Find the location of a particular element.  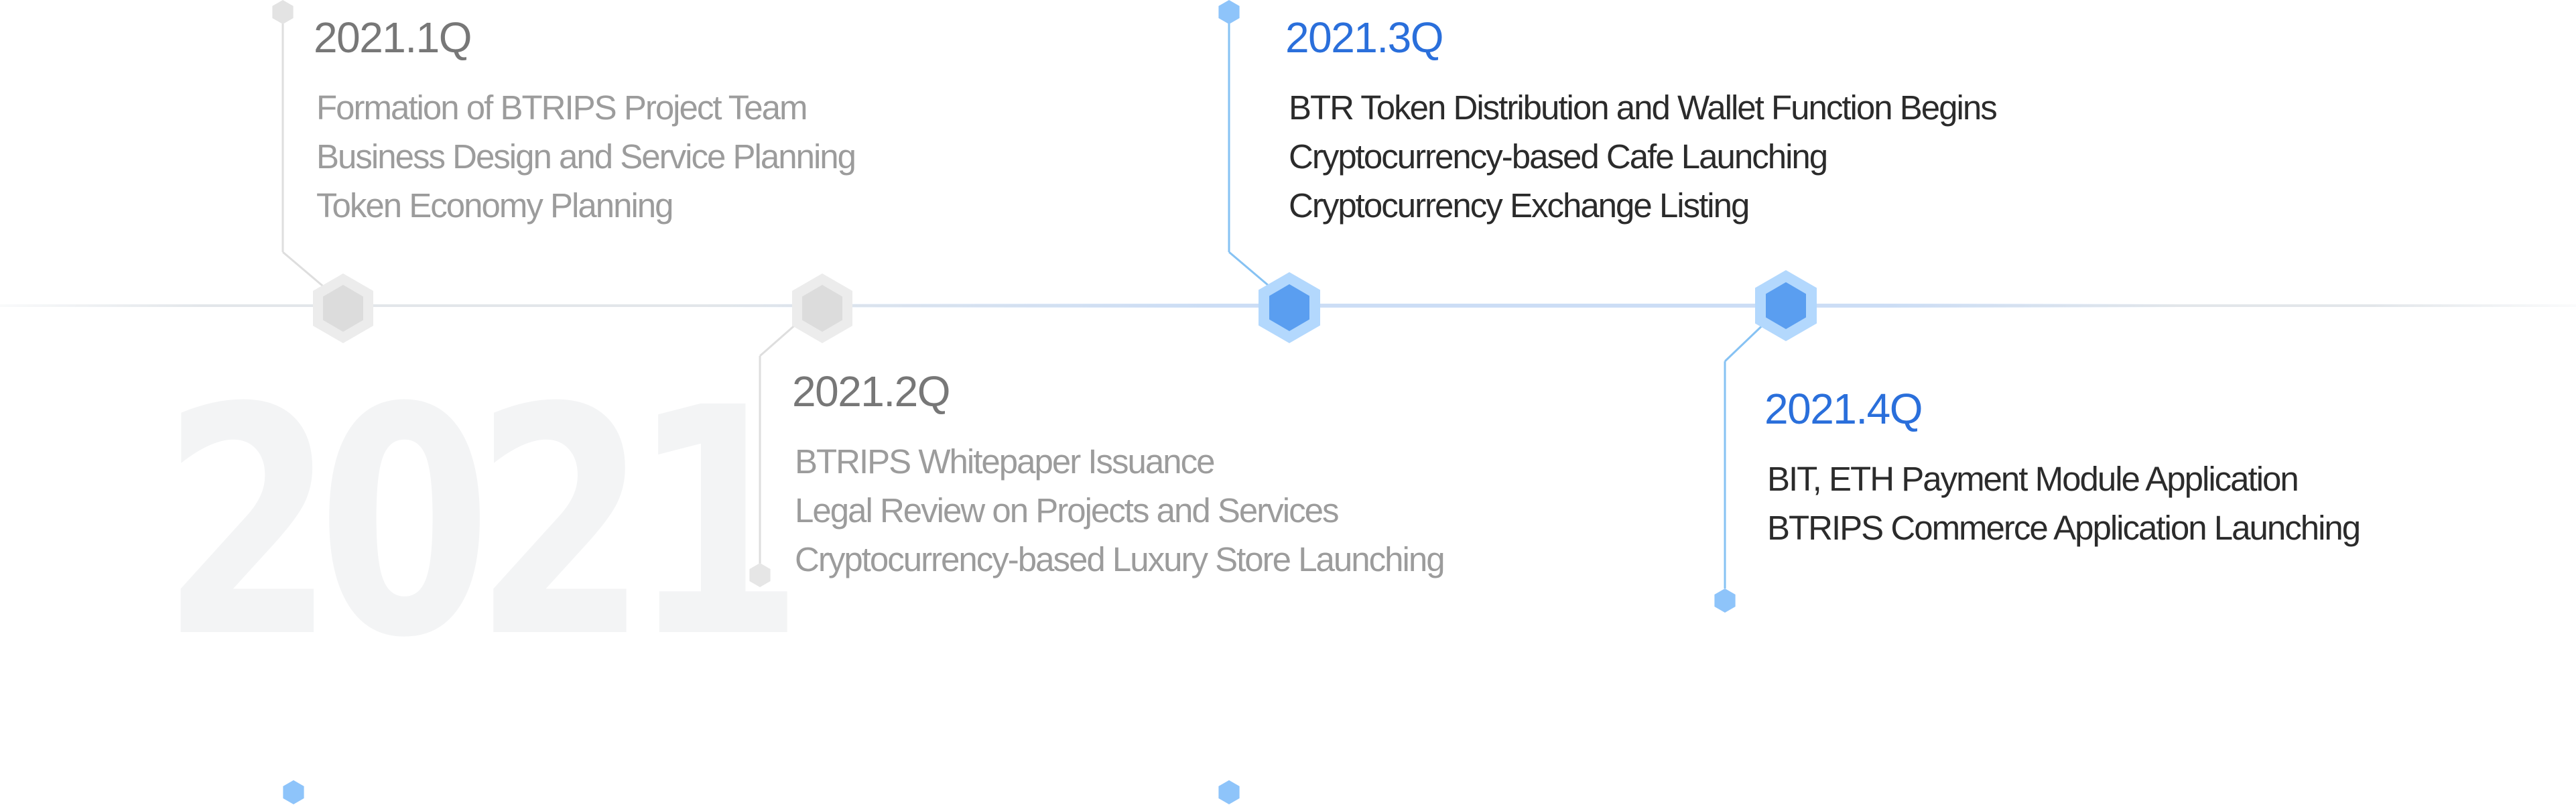

milestone-item: BIT, ETH Payment Module Application is located at coordinates (2033, 479).